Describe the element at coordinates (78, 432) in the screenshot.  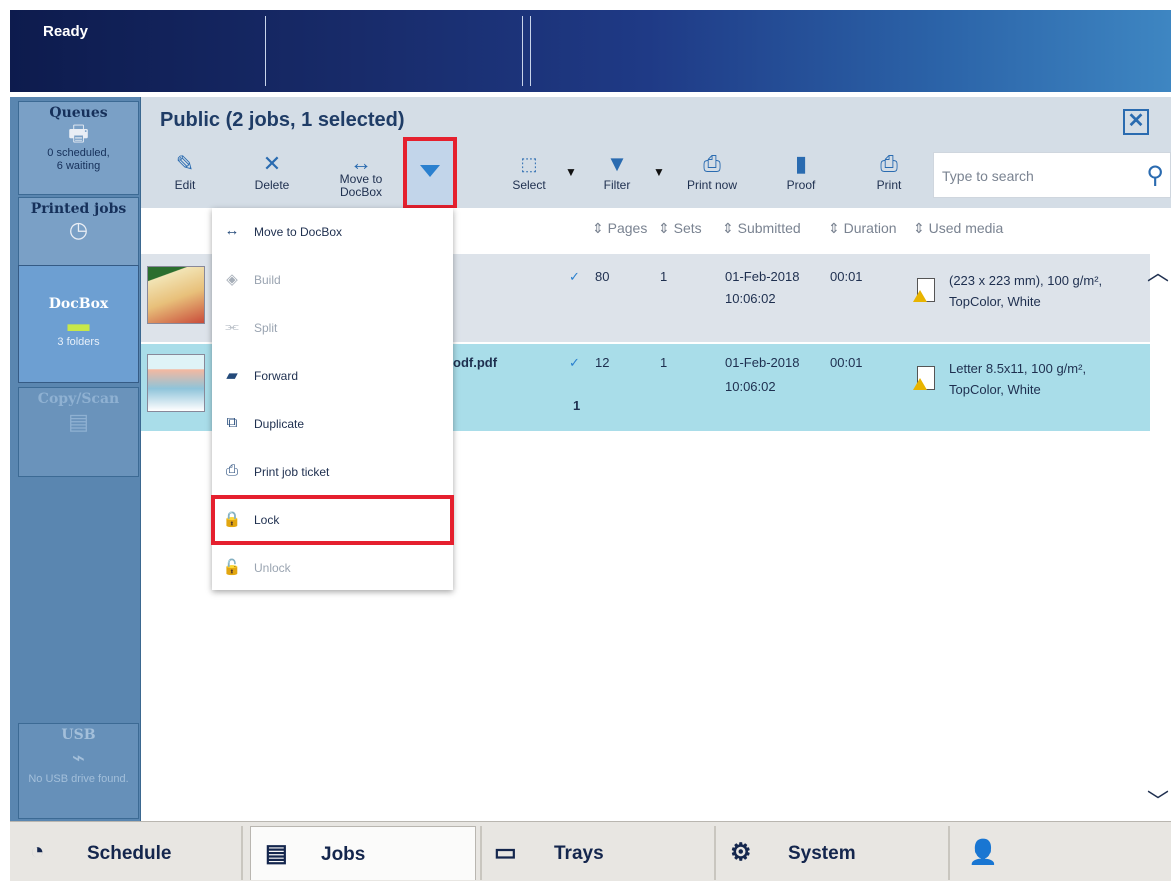
I see `copy-scan-tile: Copy/Scan ▤` at that location.